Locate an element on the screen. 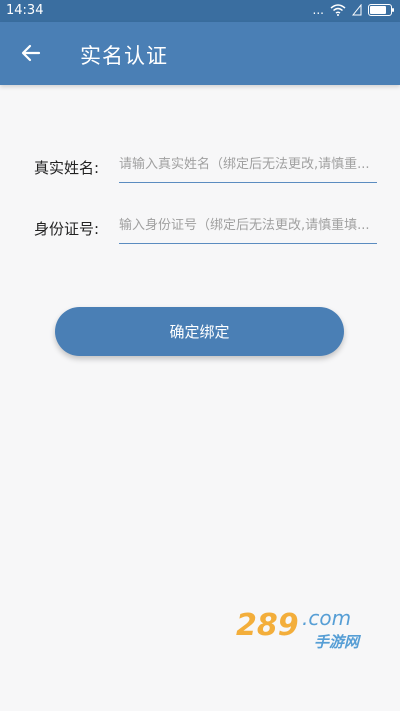  svg-text: 手游网 is located at coordinates (338, 642).